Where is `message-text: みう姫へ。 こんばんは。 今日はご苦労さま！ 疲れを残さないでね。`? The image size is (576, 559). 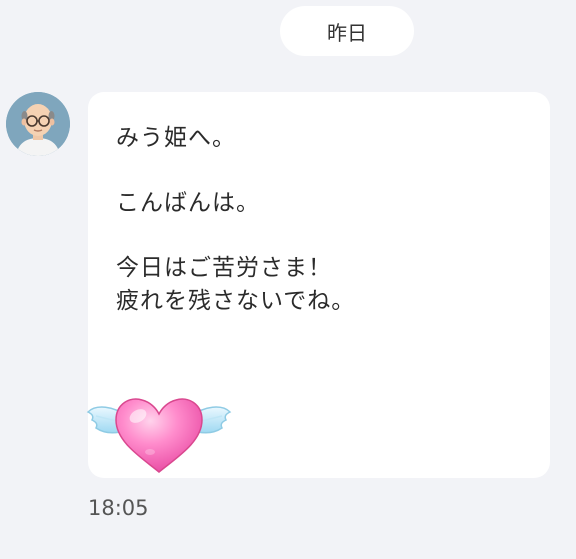
message-text: みう姫へ。 こんばんは。 今日はご苦労さま！ 疲れを残さないでね。 is located at coordinates (236, 219).